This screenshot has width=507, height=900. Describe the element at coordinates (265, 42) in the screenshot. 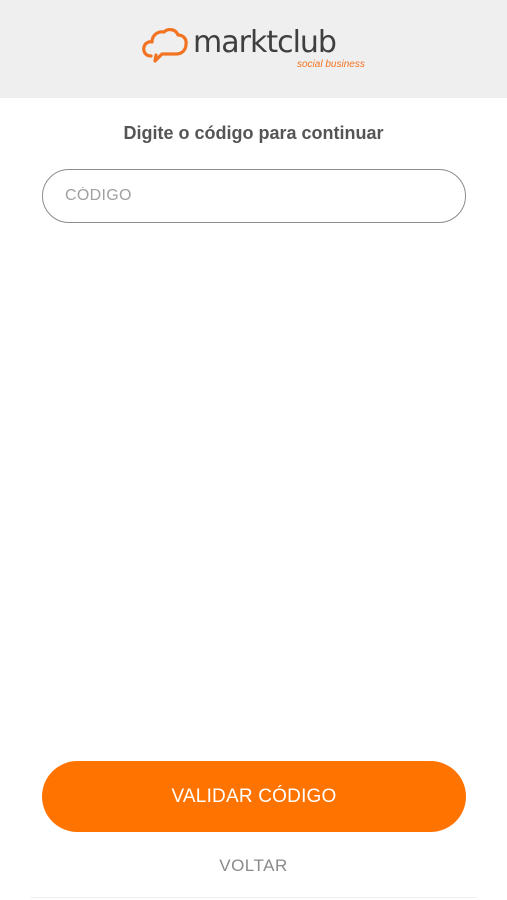

I see `logo-wordmark: marktclub` at that location.